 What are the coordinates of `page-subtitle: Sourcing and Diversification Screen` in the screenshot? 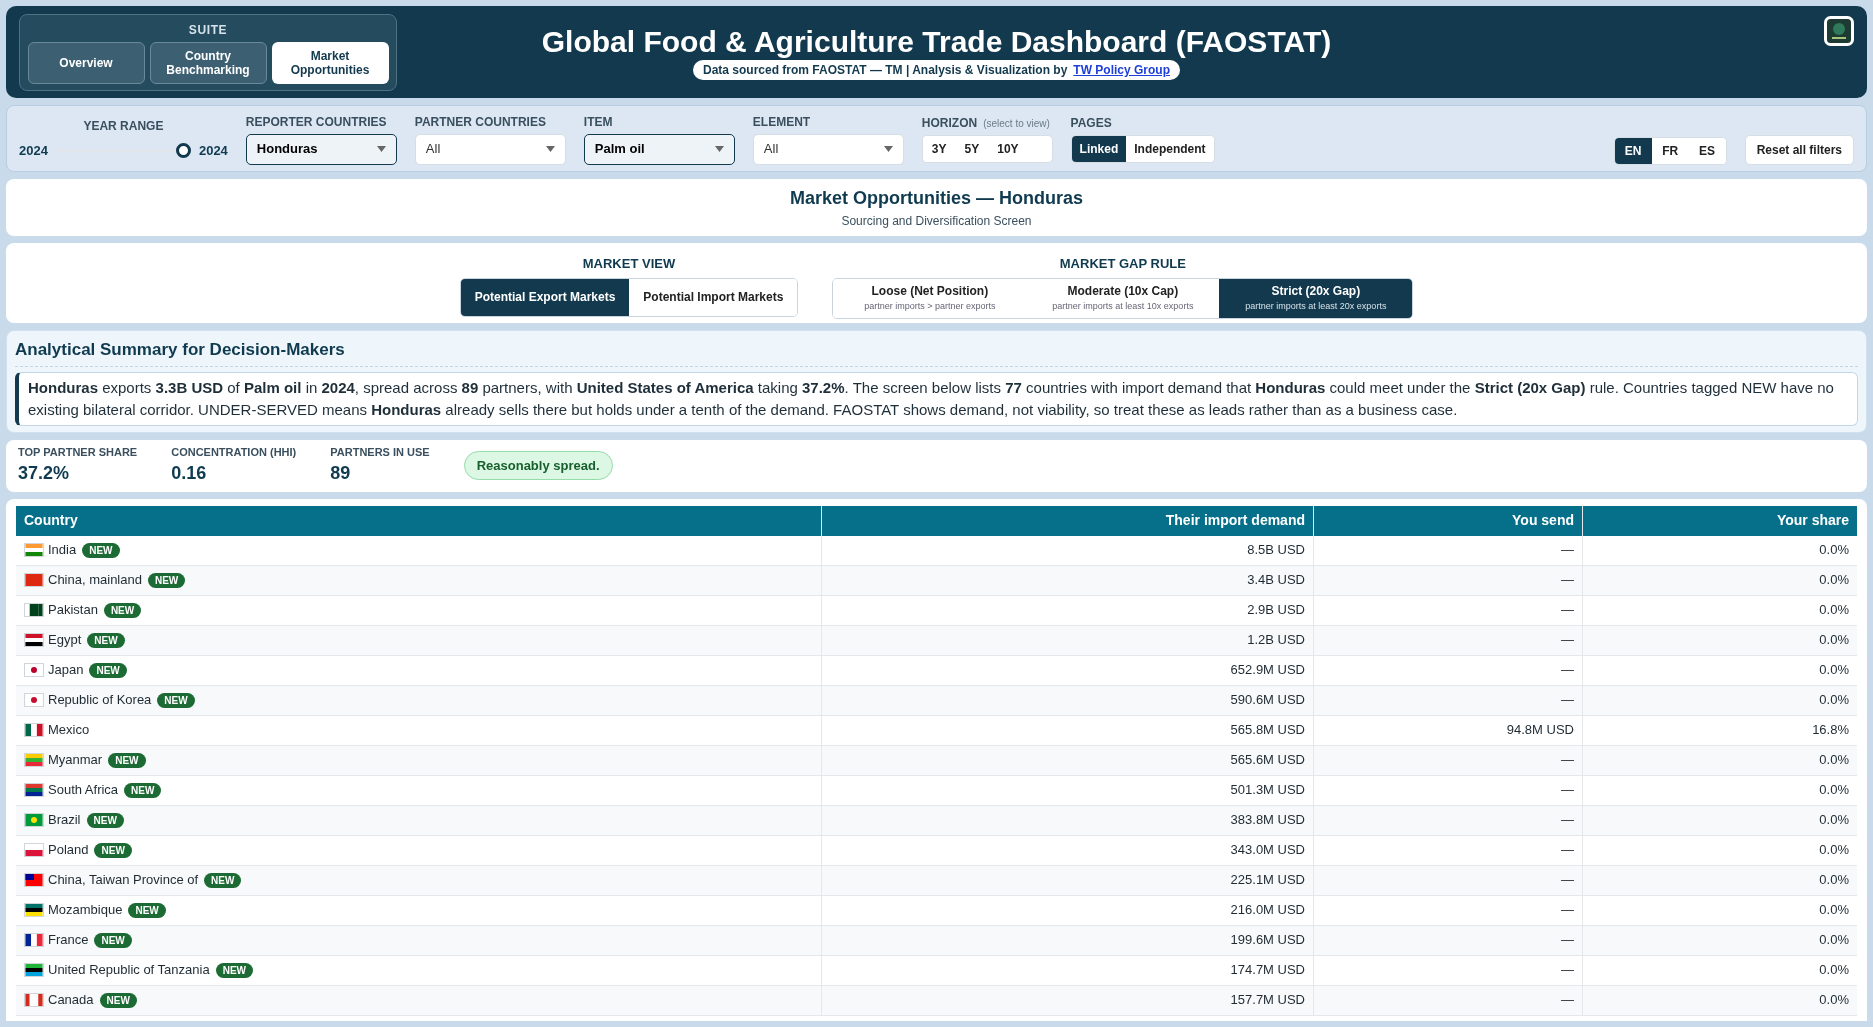 It's located at (936, 221).